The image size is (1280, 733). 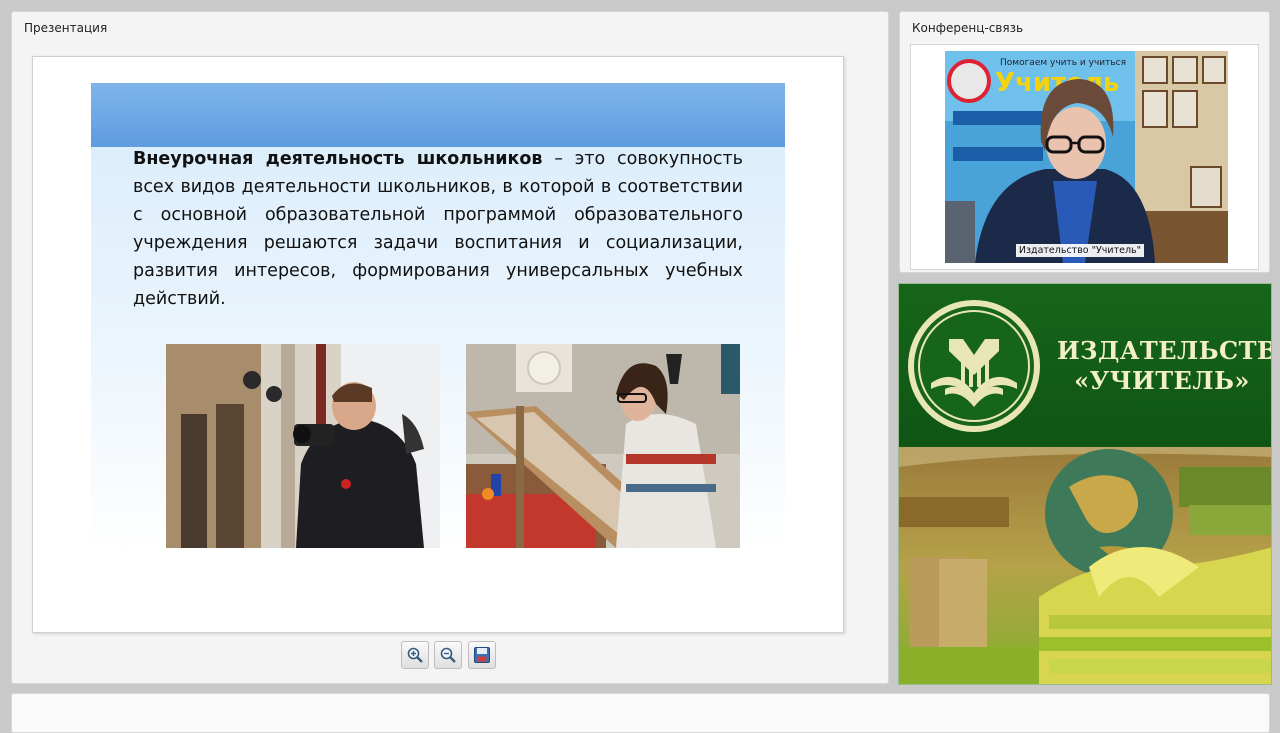 I want to click on svg-text: Помогаем учить и учиться, so click(x=1063, y=63).